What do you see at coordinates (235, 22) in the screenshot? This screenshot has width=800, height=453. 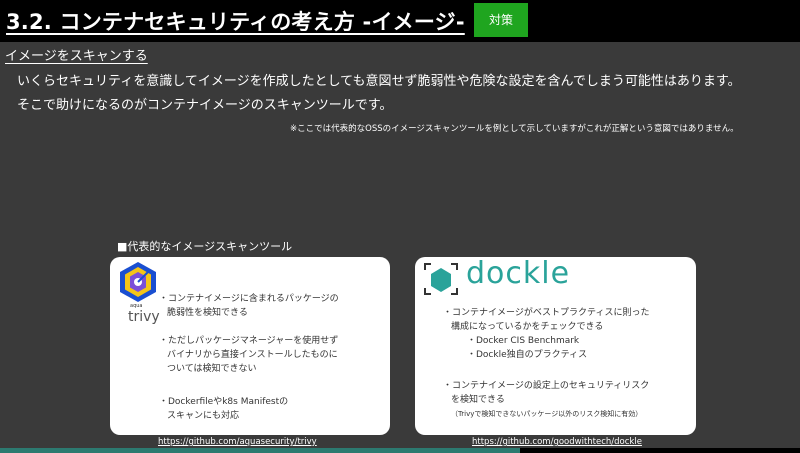 I see `page-title: 3.2. コンテナセキュリティの考え方 -イメージ-` at bounding box center [235, 22].